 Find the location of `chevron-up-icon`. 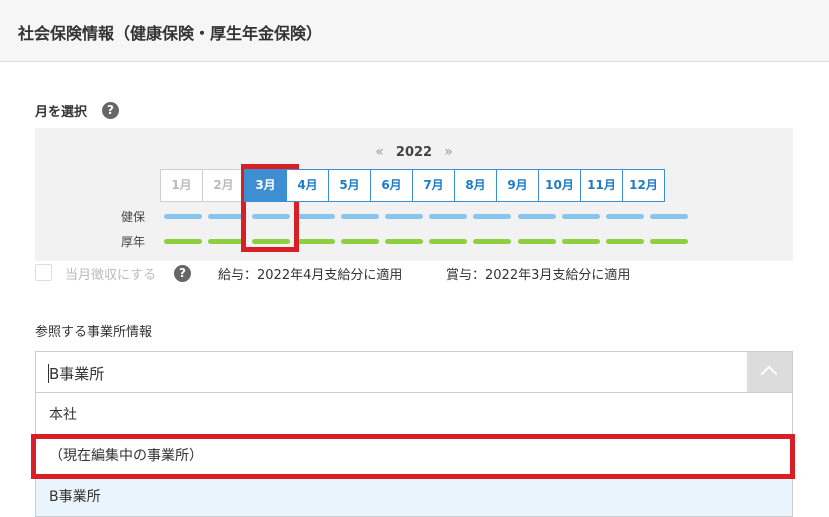

chevron-up-icon is located at coordinates (769, 374).